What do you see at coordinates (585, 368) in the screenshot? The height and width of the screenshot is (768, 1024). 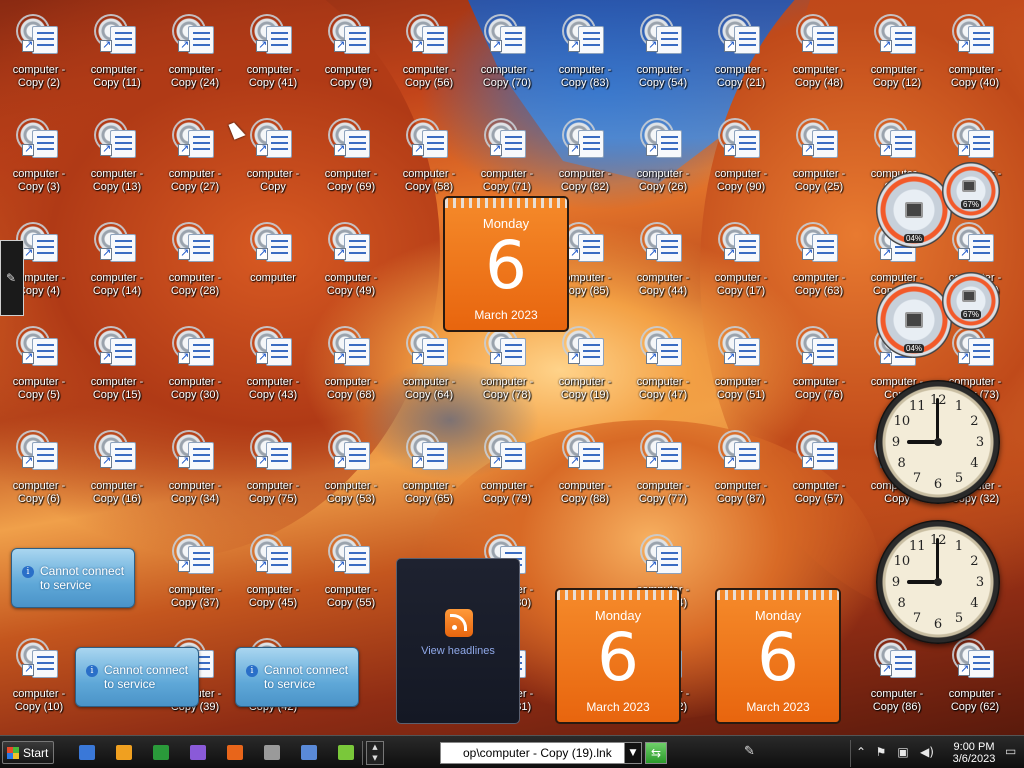 I see `desktop-shortcut: computer - Copy (19)` at bounding box center [585, 368].